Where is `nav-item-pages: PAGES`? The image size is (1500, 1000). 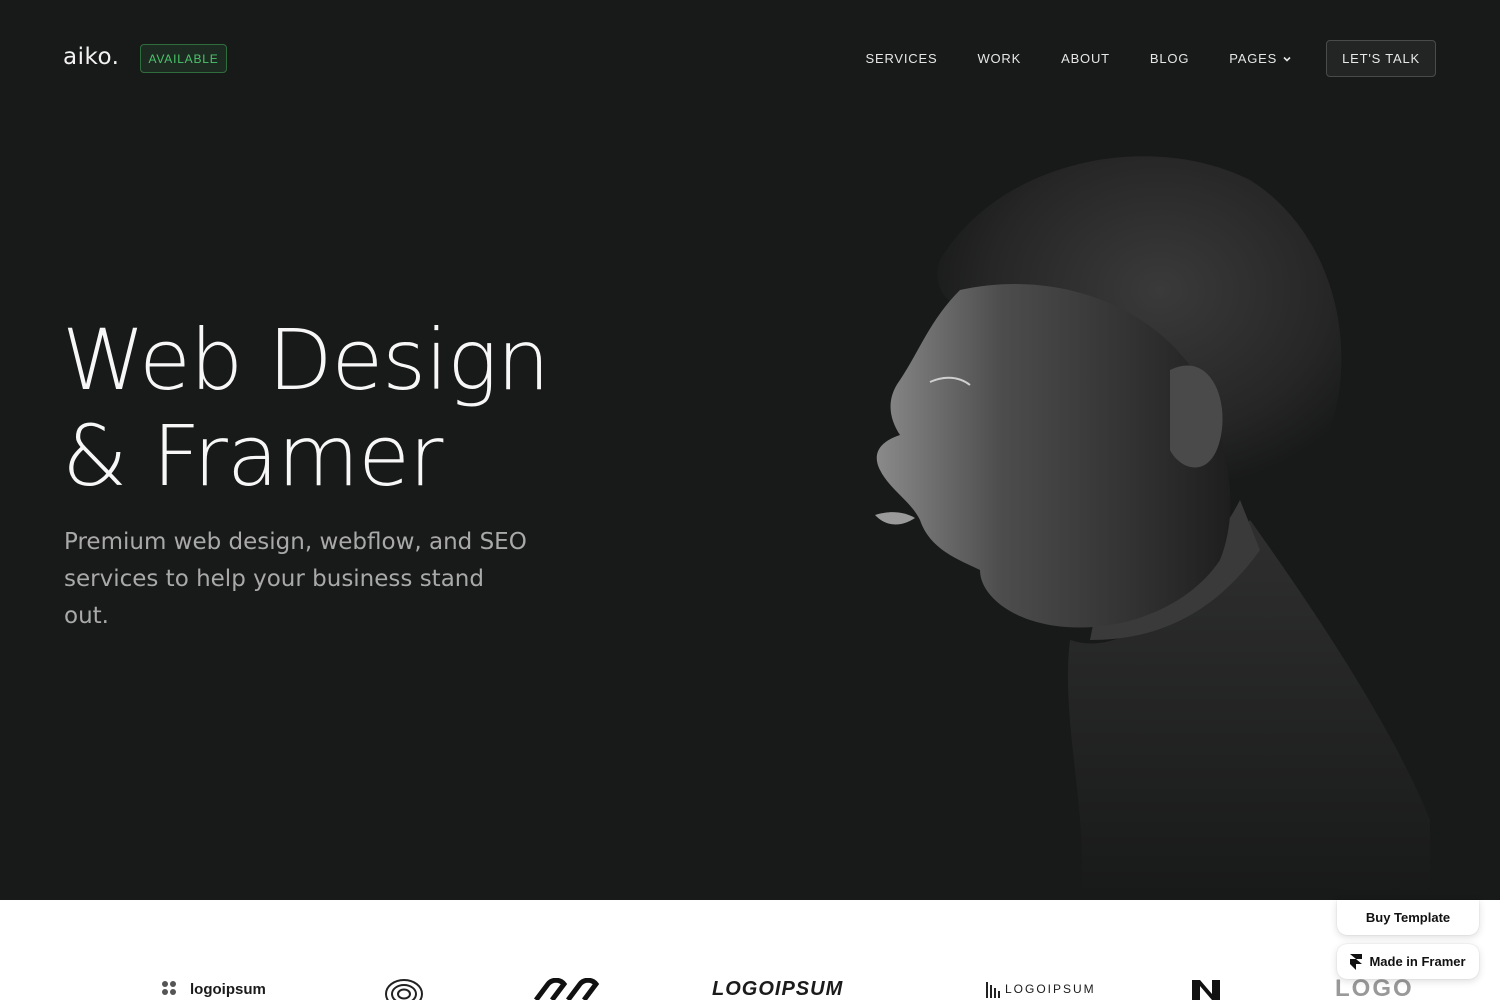
nav-item-pages: PAGES is located at coordinates (1260, 58).